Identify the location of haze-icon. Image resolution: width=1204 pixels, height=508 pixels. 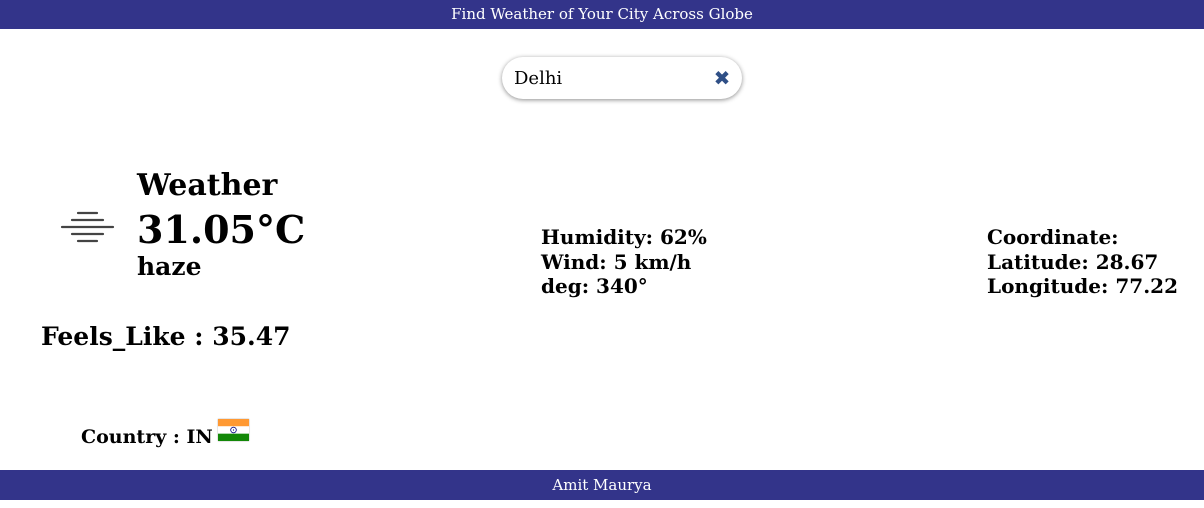
(87, 227).